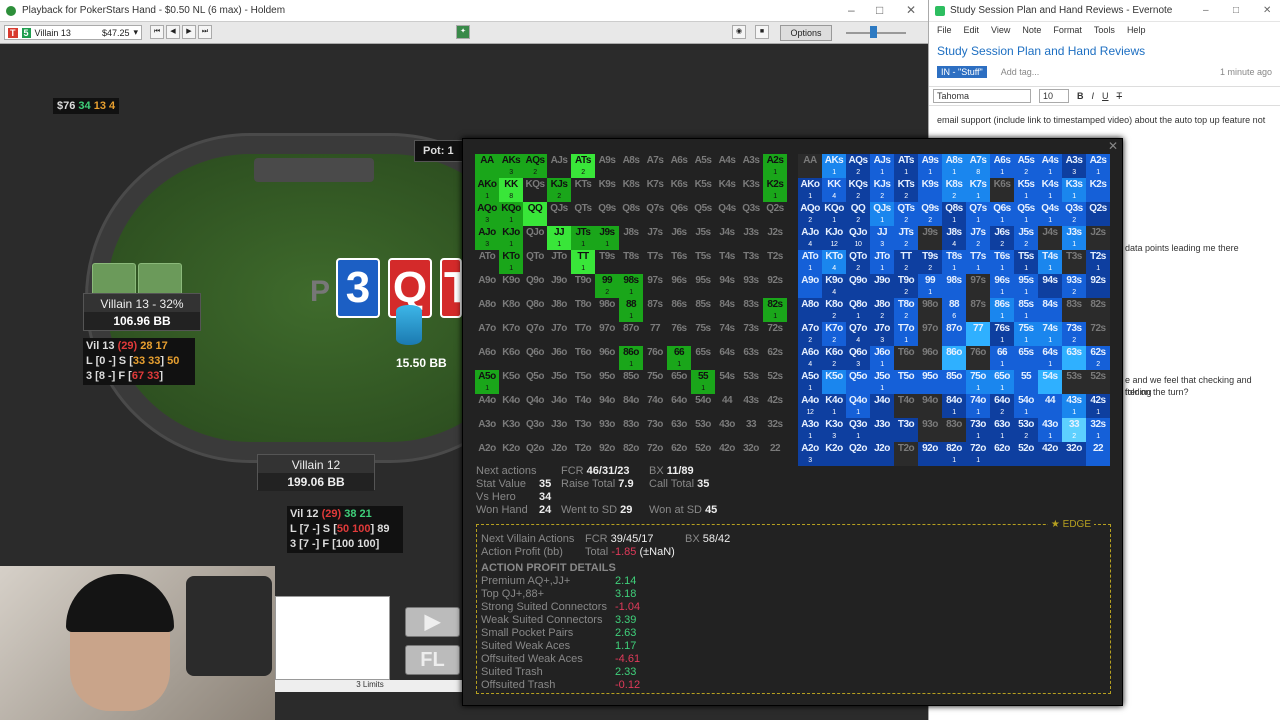 This screenshot has height=720, width=1280. Describe the element at coordinates (631, 262) in the screenshot. I see `range-cell: T8s` at that location.